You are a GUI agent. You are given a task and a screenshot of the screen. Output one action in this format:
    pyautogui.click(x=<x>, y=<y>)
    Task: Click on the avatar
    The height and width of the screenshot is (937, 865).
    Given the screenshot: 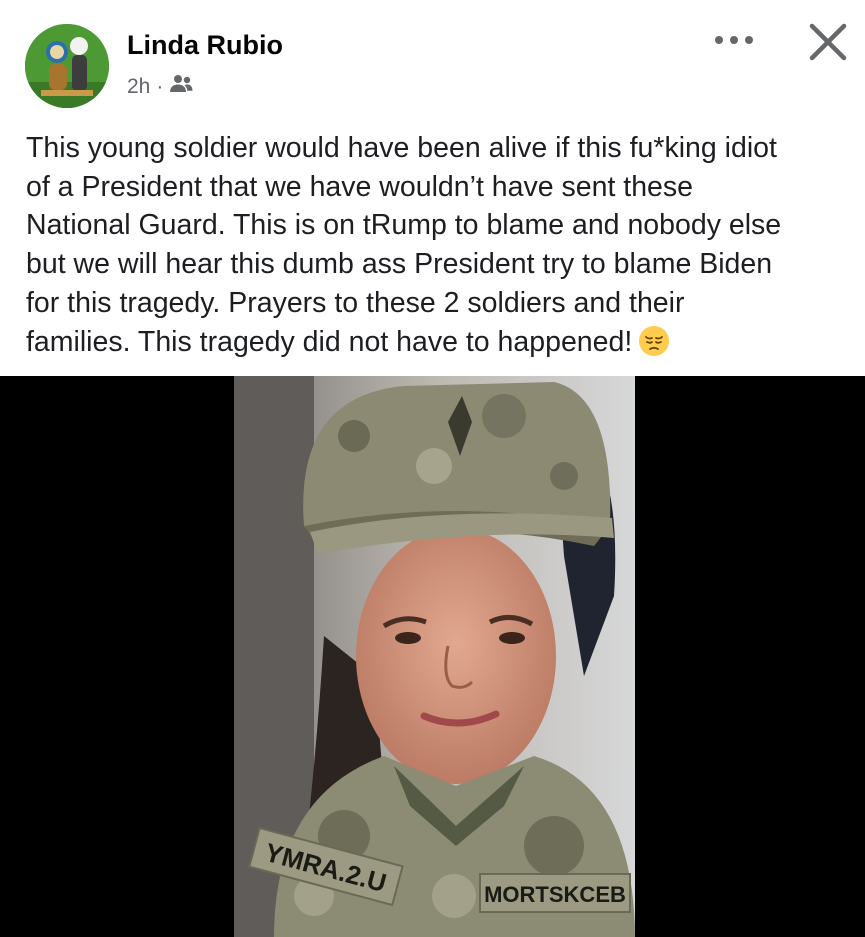 What is the action you would take?
    pyautogui.click(x=67, y=66)
    